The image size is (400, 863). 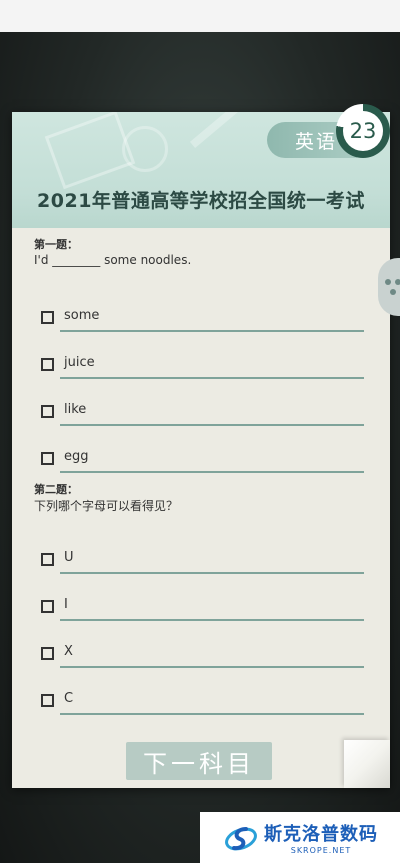 I want to click on exam-title: 2021年普通高等学校招全国统一考试, so click(x=201, y=201).